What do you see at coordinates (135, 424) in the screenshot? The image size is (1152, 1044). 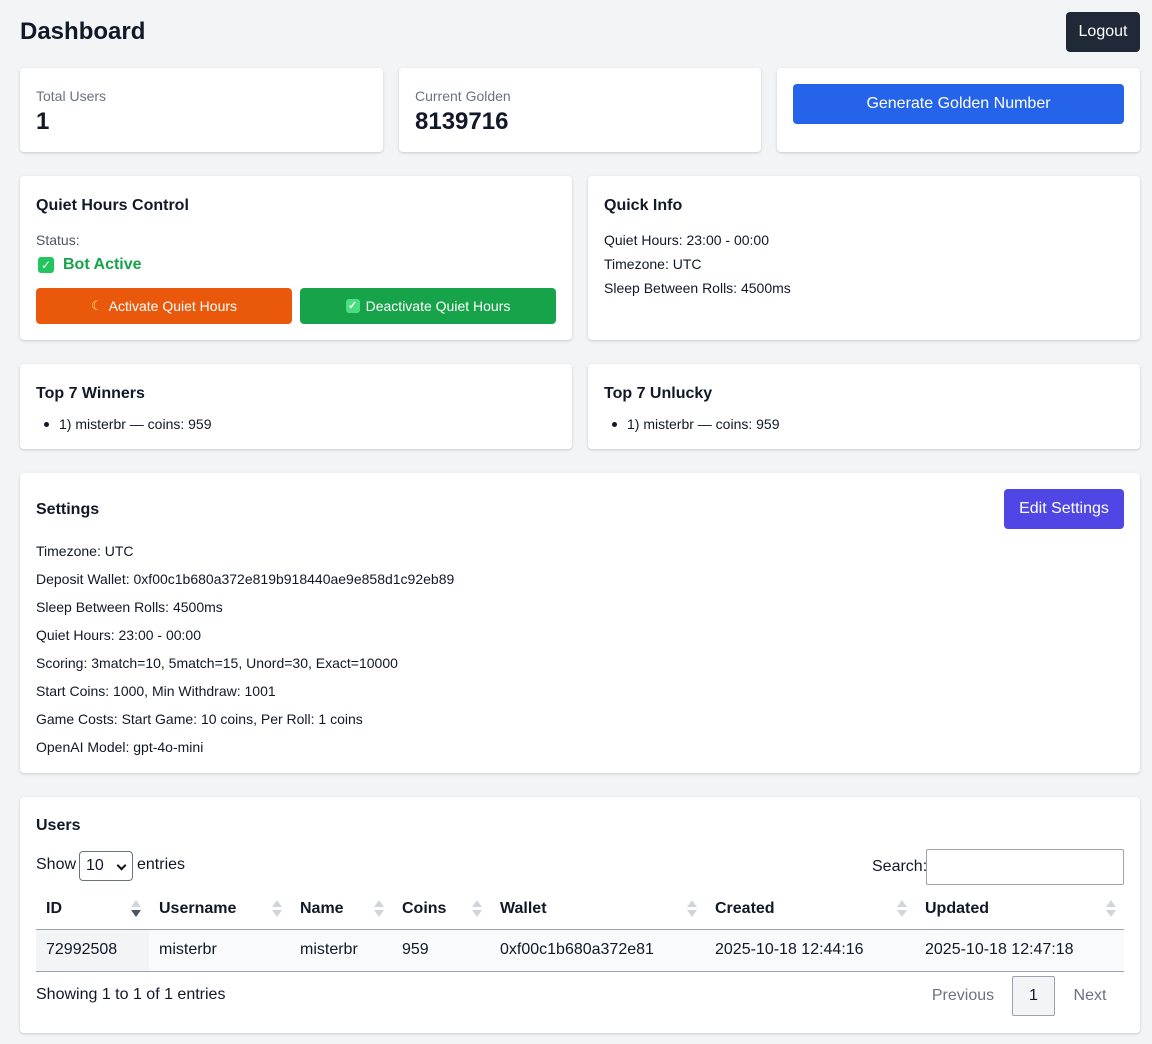 I see `winner-entry: 1) misterbr — coins: 959` at bounding box center [135, 424].